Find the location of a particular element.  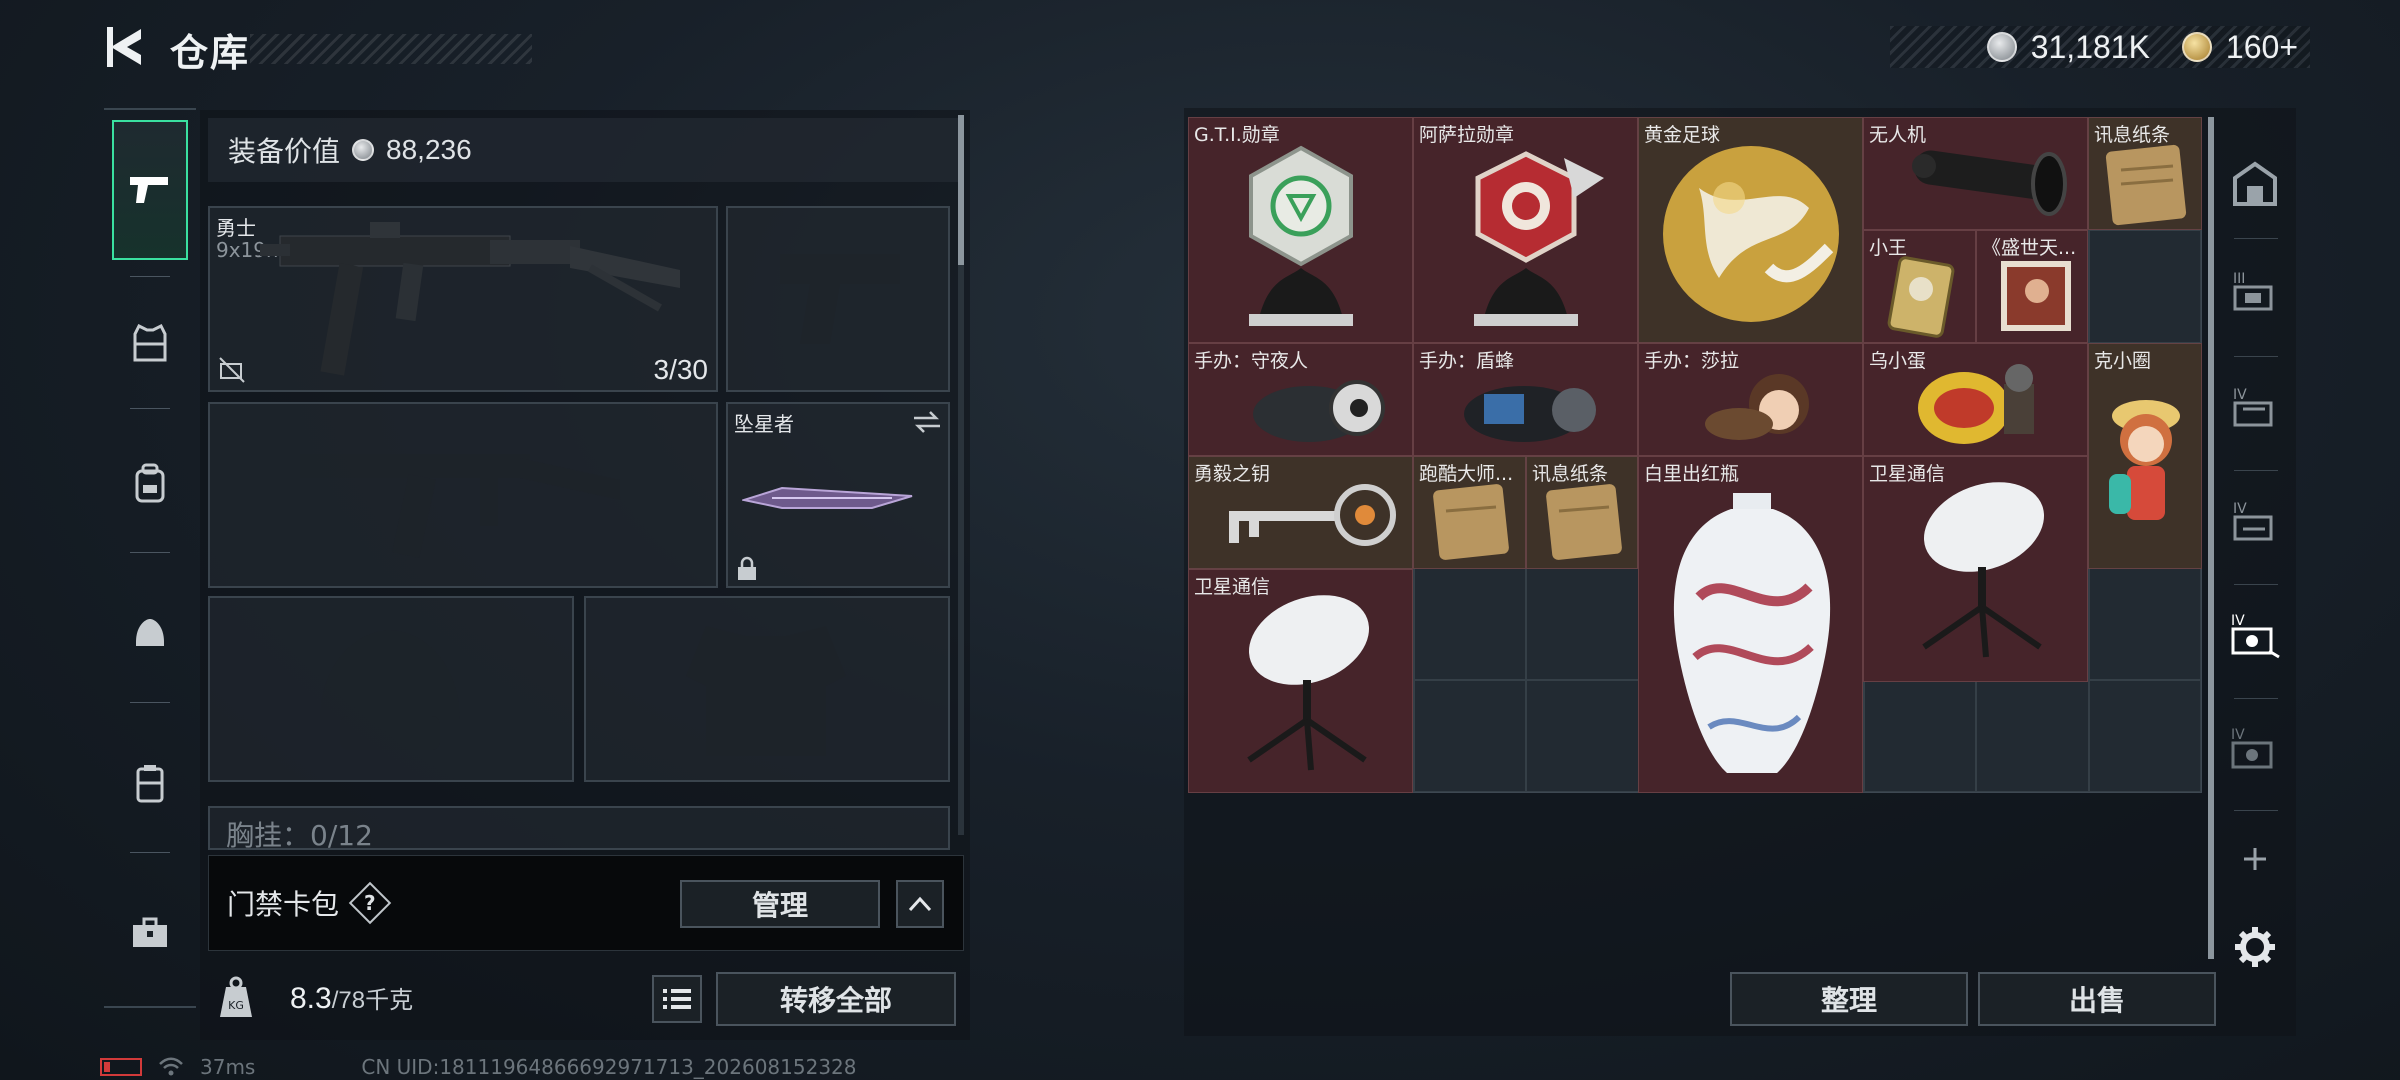

knife-icon is located at coordinates (827, 497).